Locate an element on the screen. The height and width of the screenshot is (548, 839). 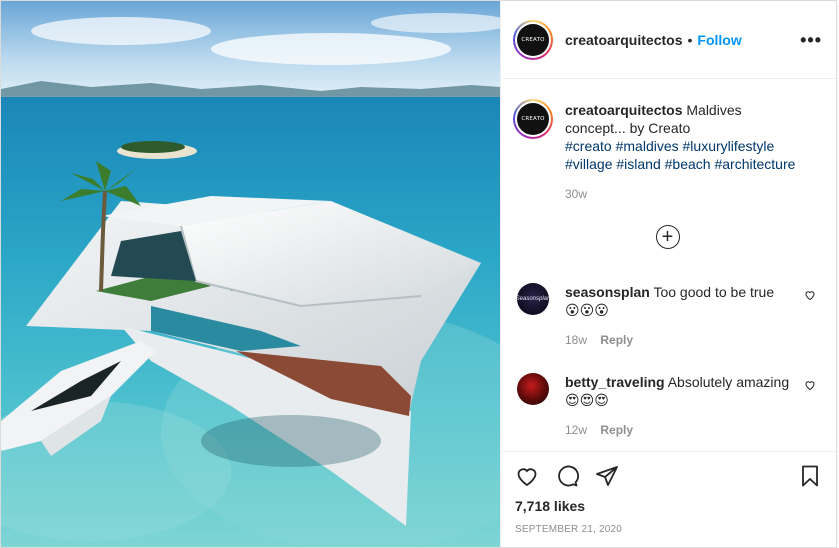
caption-username: creatoarquitectos is located at coordinates (623, 110).